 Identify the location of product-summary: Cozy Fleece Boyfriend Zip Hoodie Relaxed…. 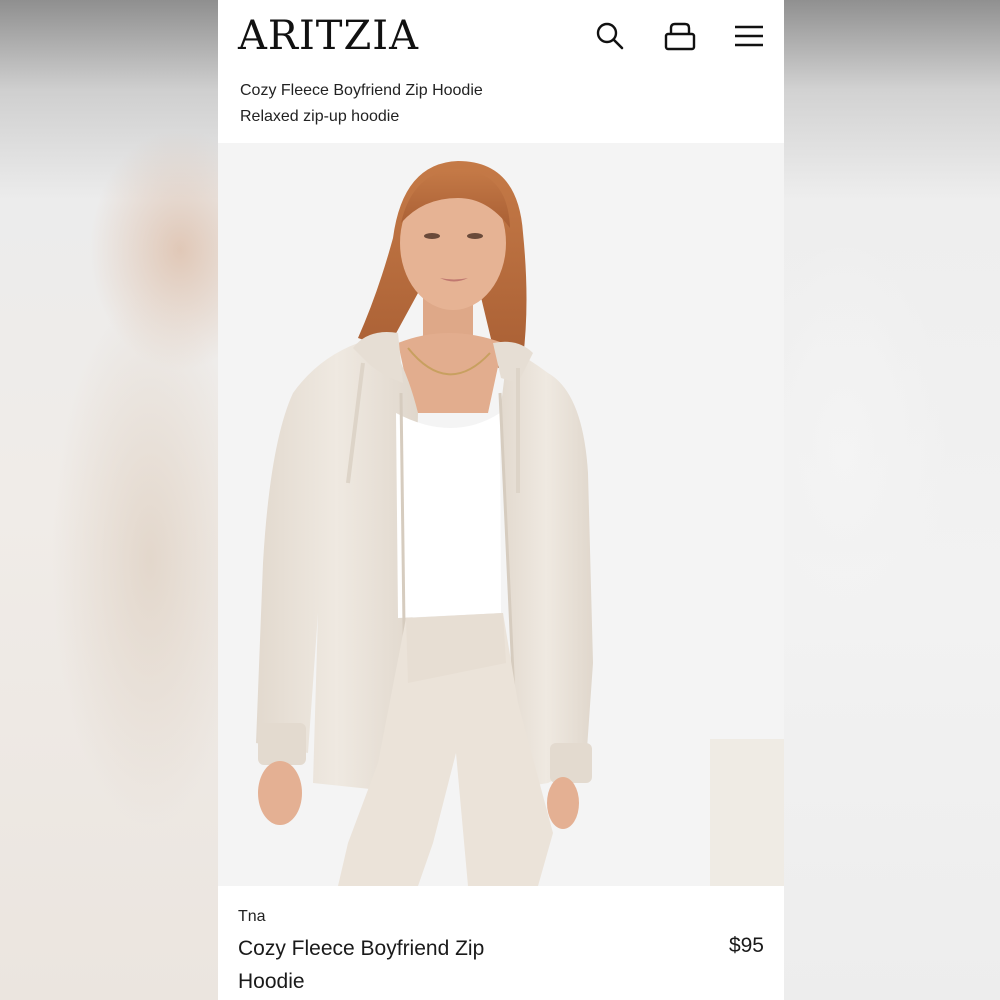
(500, 104).